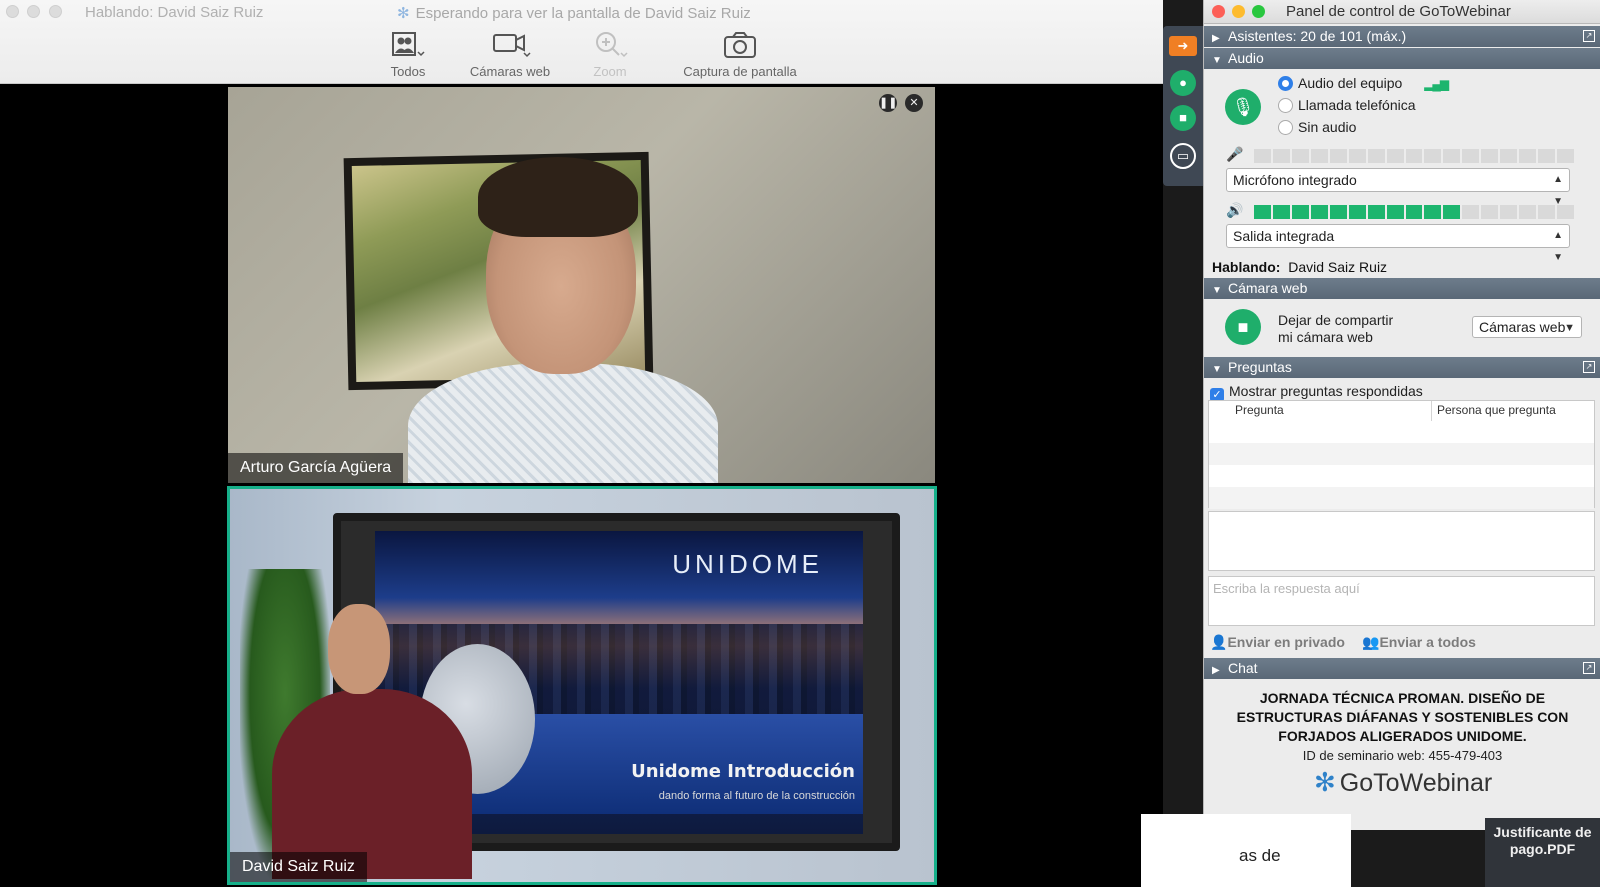  I want to click on webcam-heading: Cámara web, so click(1268, 288).